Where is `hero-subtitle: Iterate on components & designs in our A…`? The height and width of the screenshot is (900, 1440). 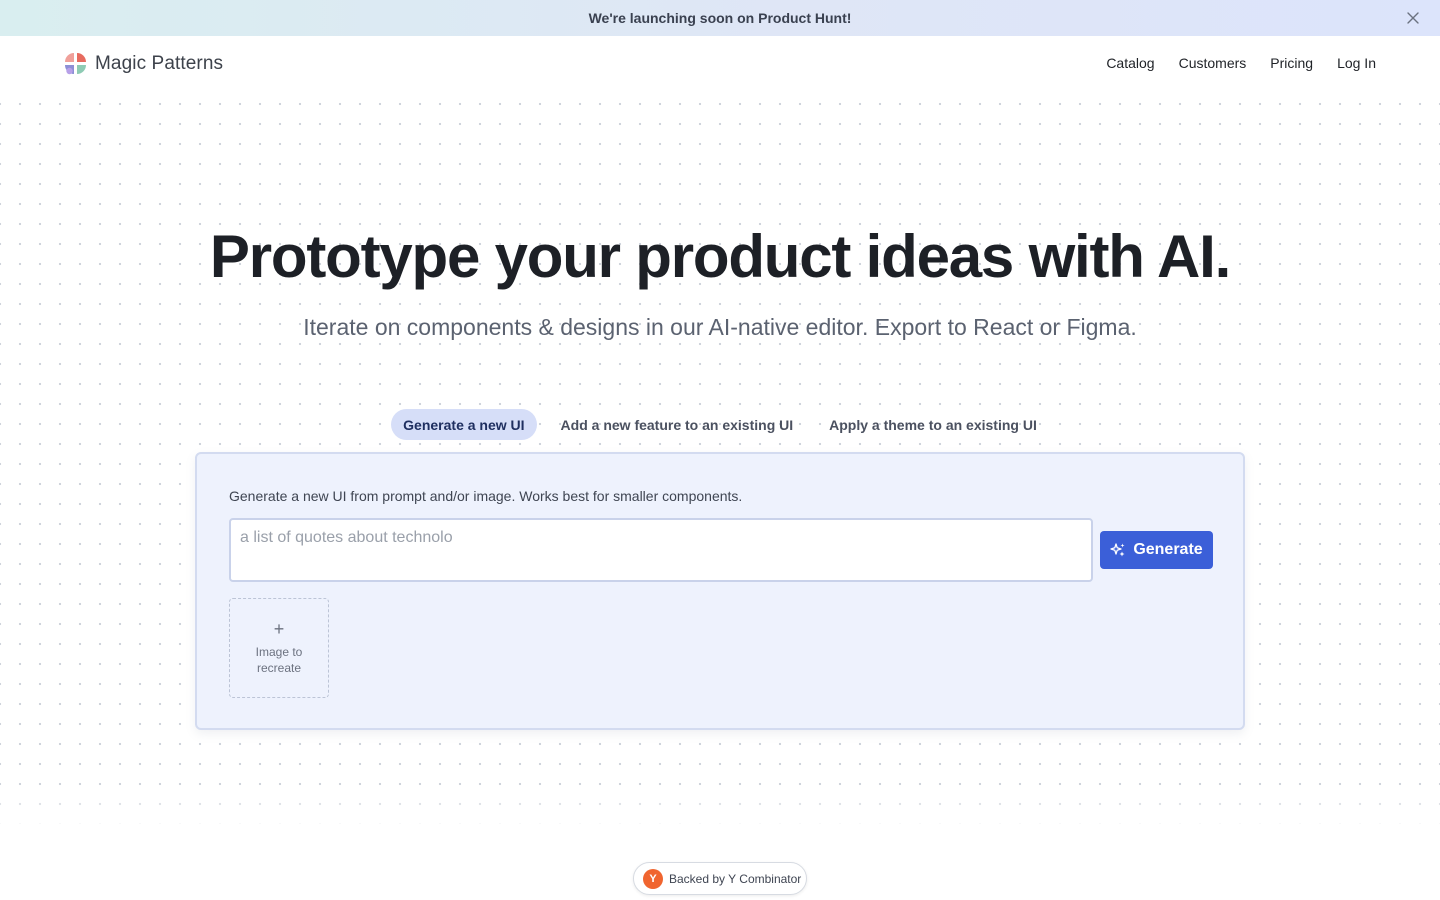
hero-subtitle: Iterate on components & designs in our A… is located at coordinates (720, 327).